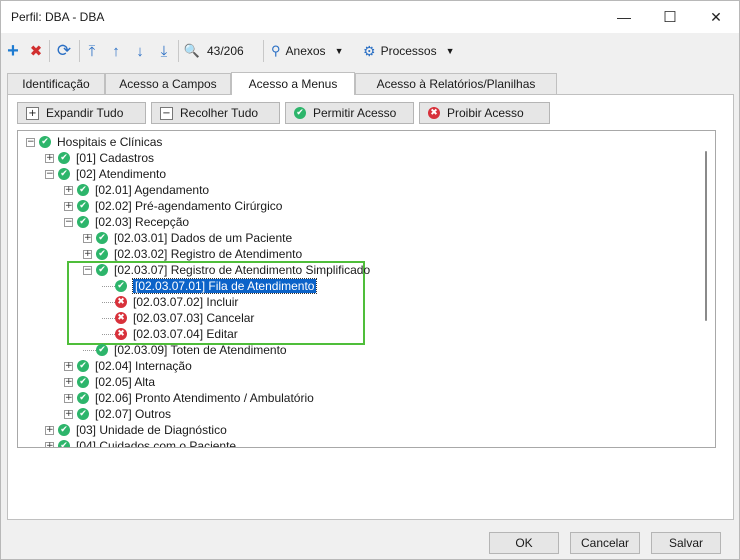 The width and height of the screenshot is (740, 560). I want to click on add-button: +, so click(13, 51).